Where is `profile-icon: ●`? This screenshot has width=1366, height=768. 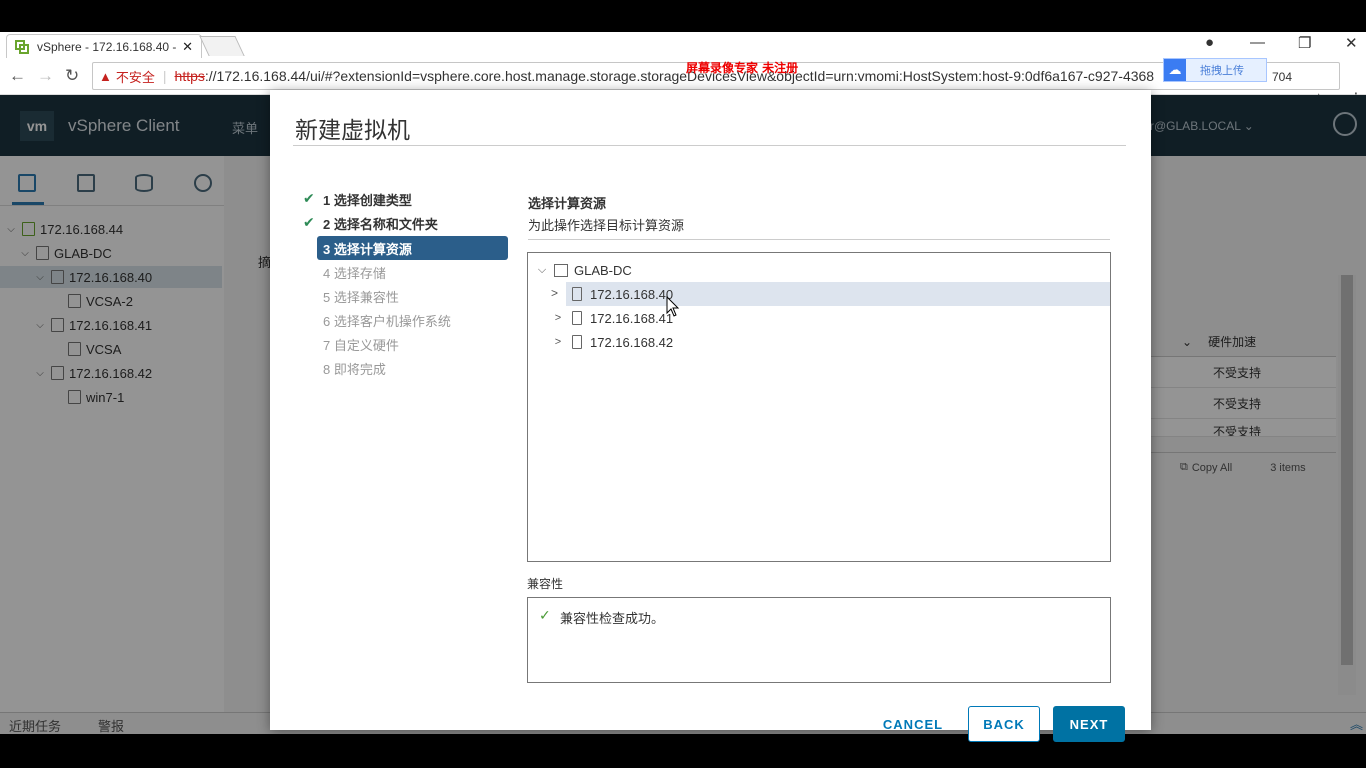 profile-icon: ● is located at coordinates (1209, 42).